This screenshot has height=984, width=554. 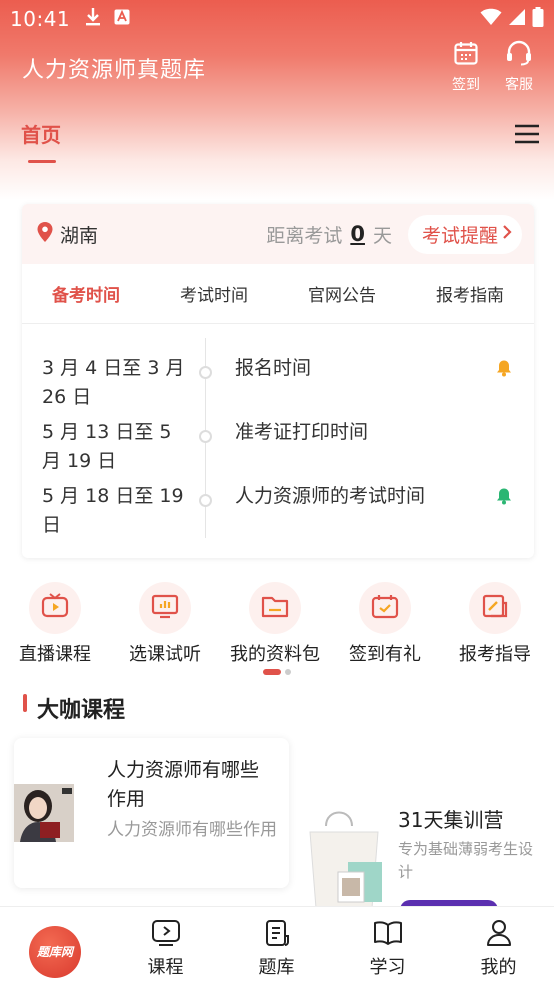 I want to click on quick-link-label: 签到有礼, so click(x=385, y=654).